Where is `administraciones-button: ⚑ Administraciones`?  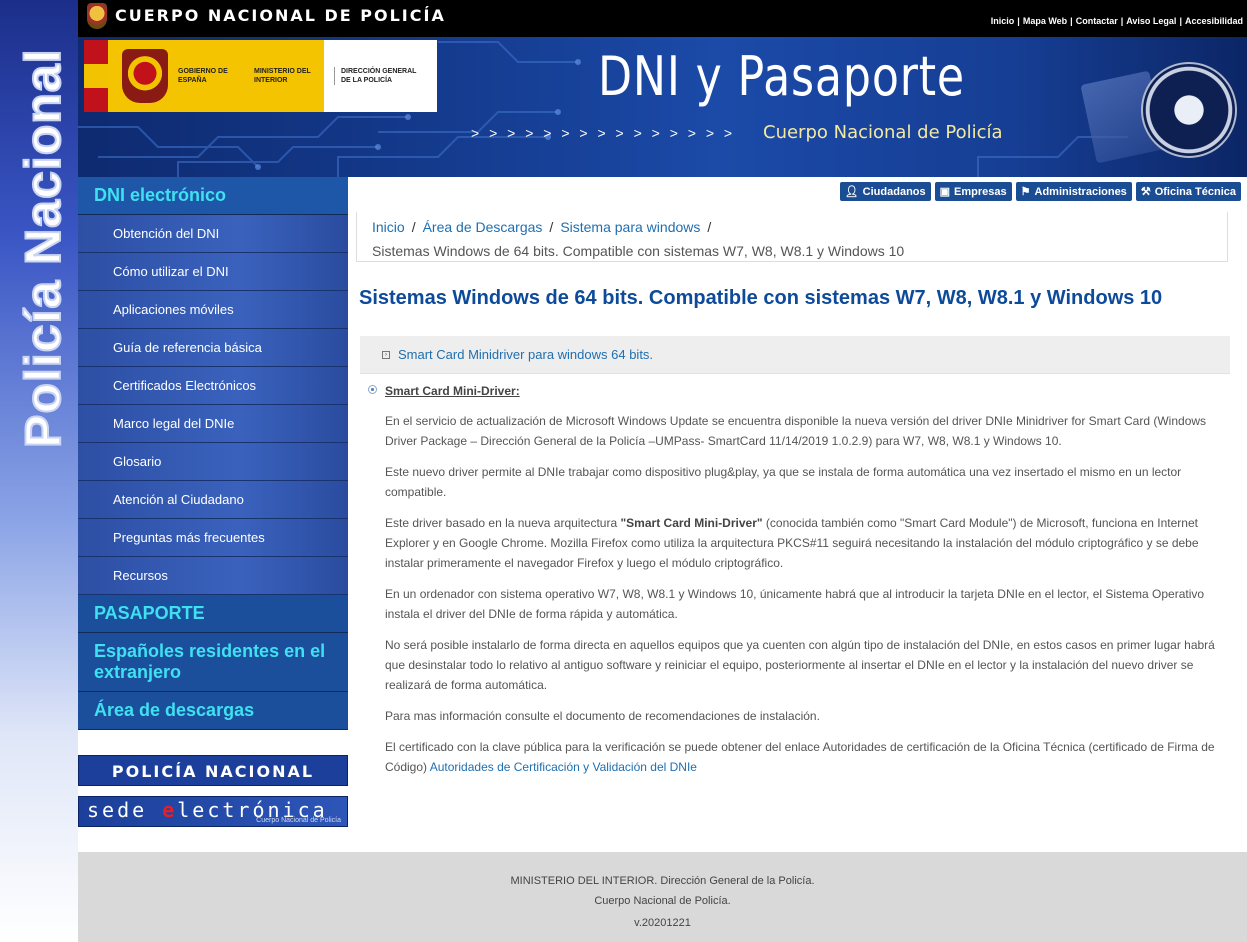
administraciones-button: ⚑ Administraciones is located at coordinates (1073, 191).